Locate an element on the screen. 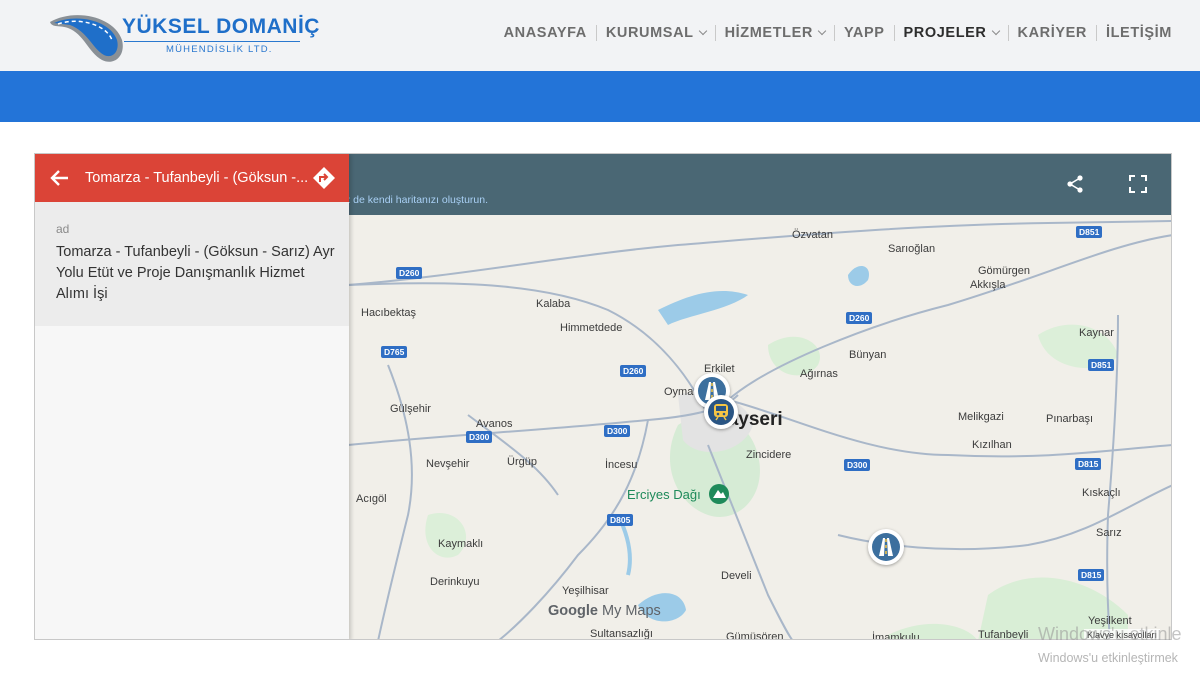 The image size is (1200, 675). place-label: Develi is located at coordinates (736, 576).